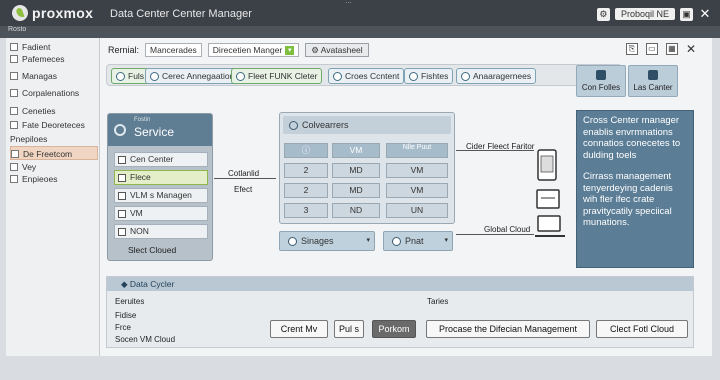 The height and width of the screenshot is (380, 720). What do you see at coordinates (642, 329) in the screenshot?
I see `clect-fotl-cloud-button: Clect Fotl Cloud` at bounding box center [642, 329].